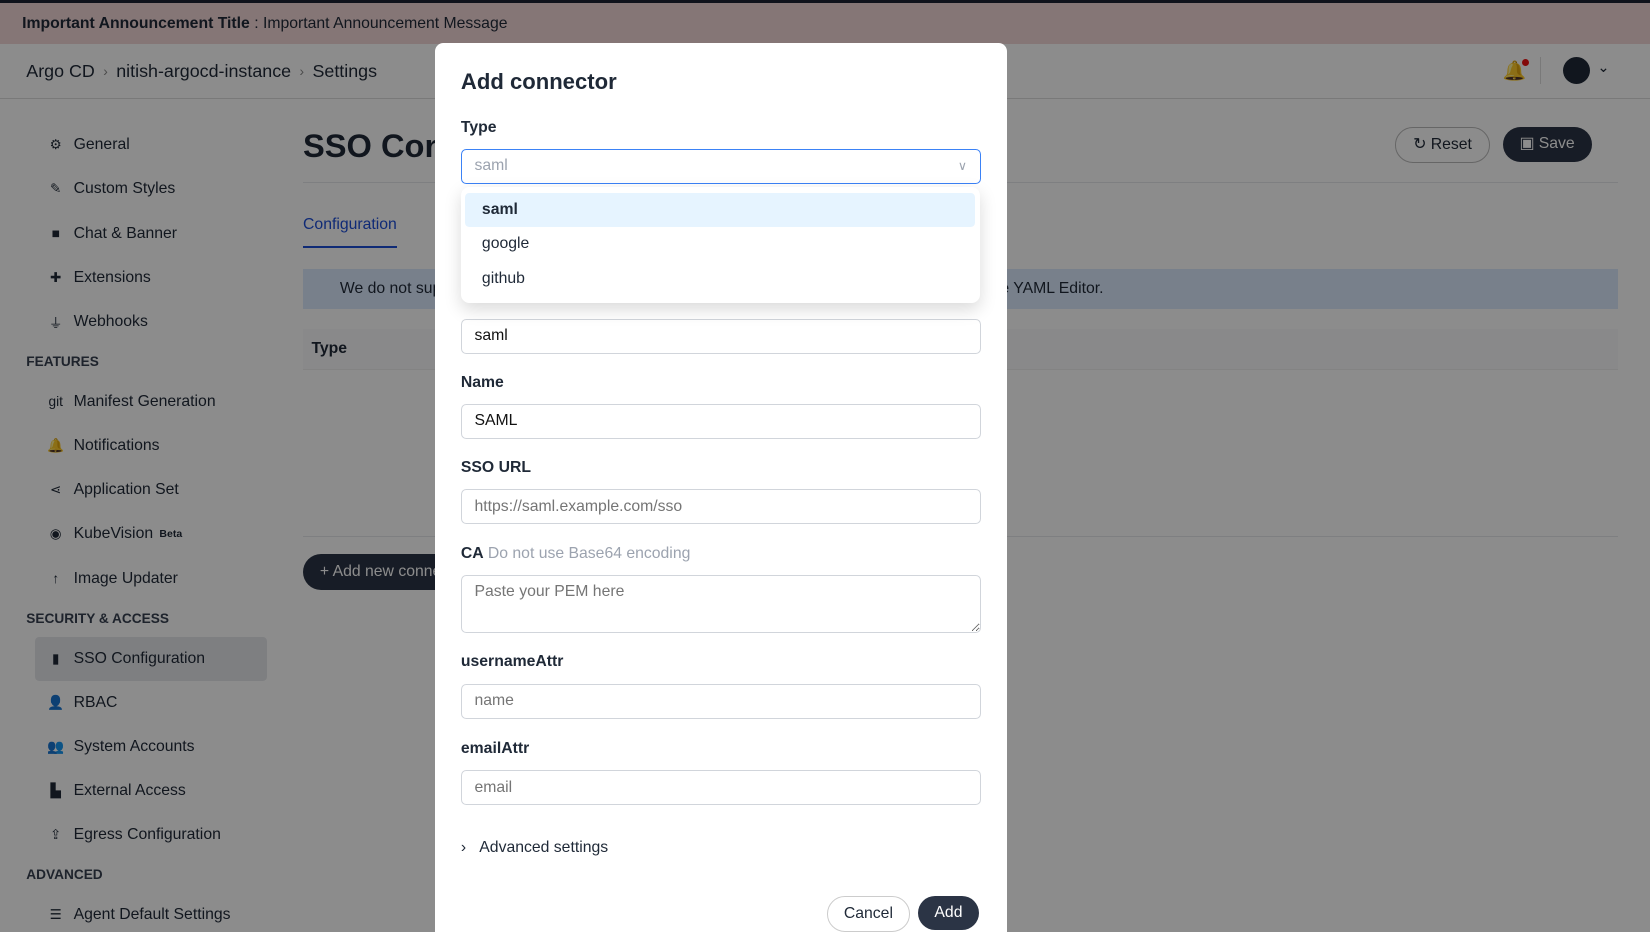  I want to click on name-label: Name, so click(482, 382).